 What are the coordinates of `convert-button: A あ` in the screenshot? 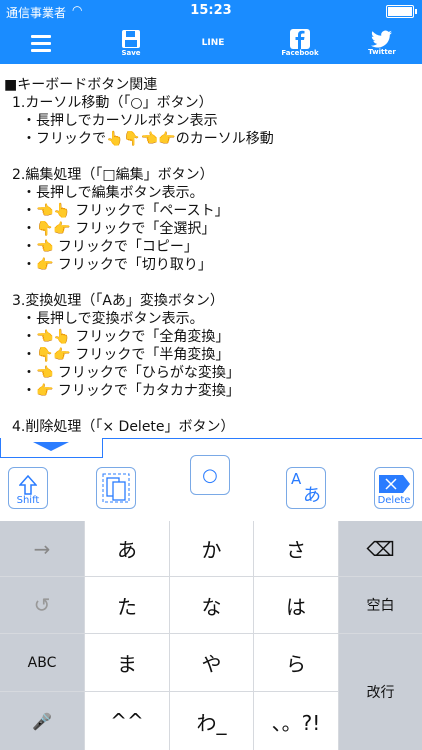 It's located at (306, 488).